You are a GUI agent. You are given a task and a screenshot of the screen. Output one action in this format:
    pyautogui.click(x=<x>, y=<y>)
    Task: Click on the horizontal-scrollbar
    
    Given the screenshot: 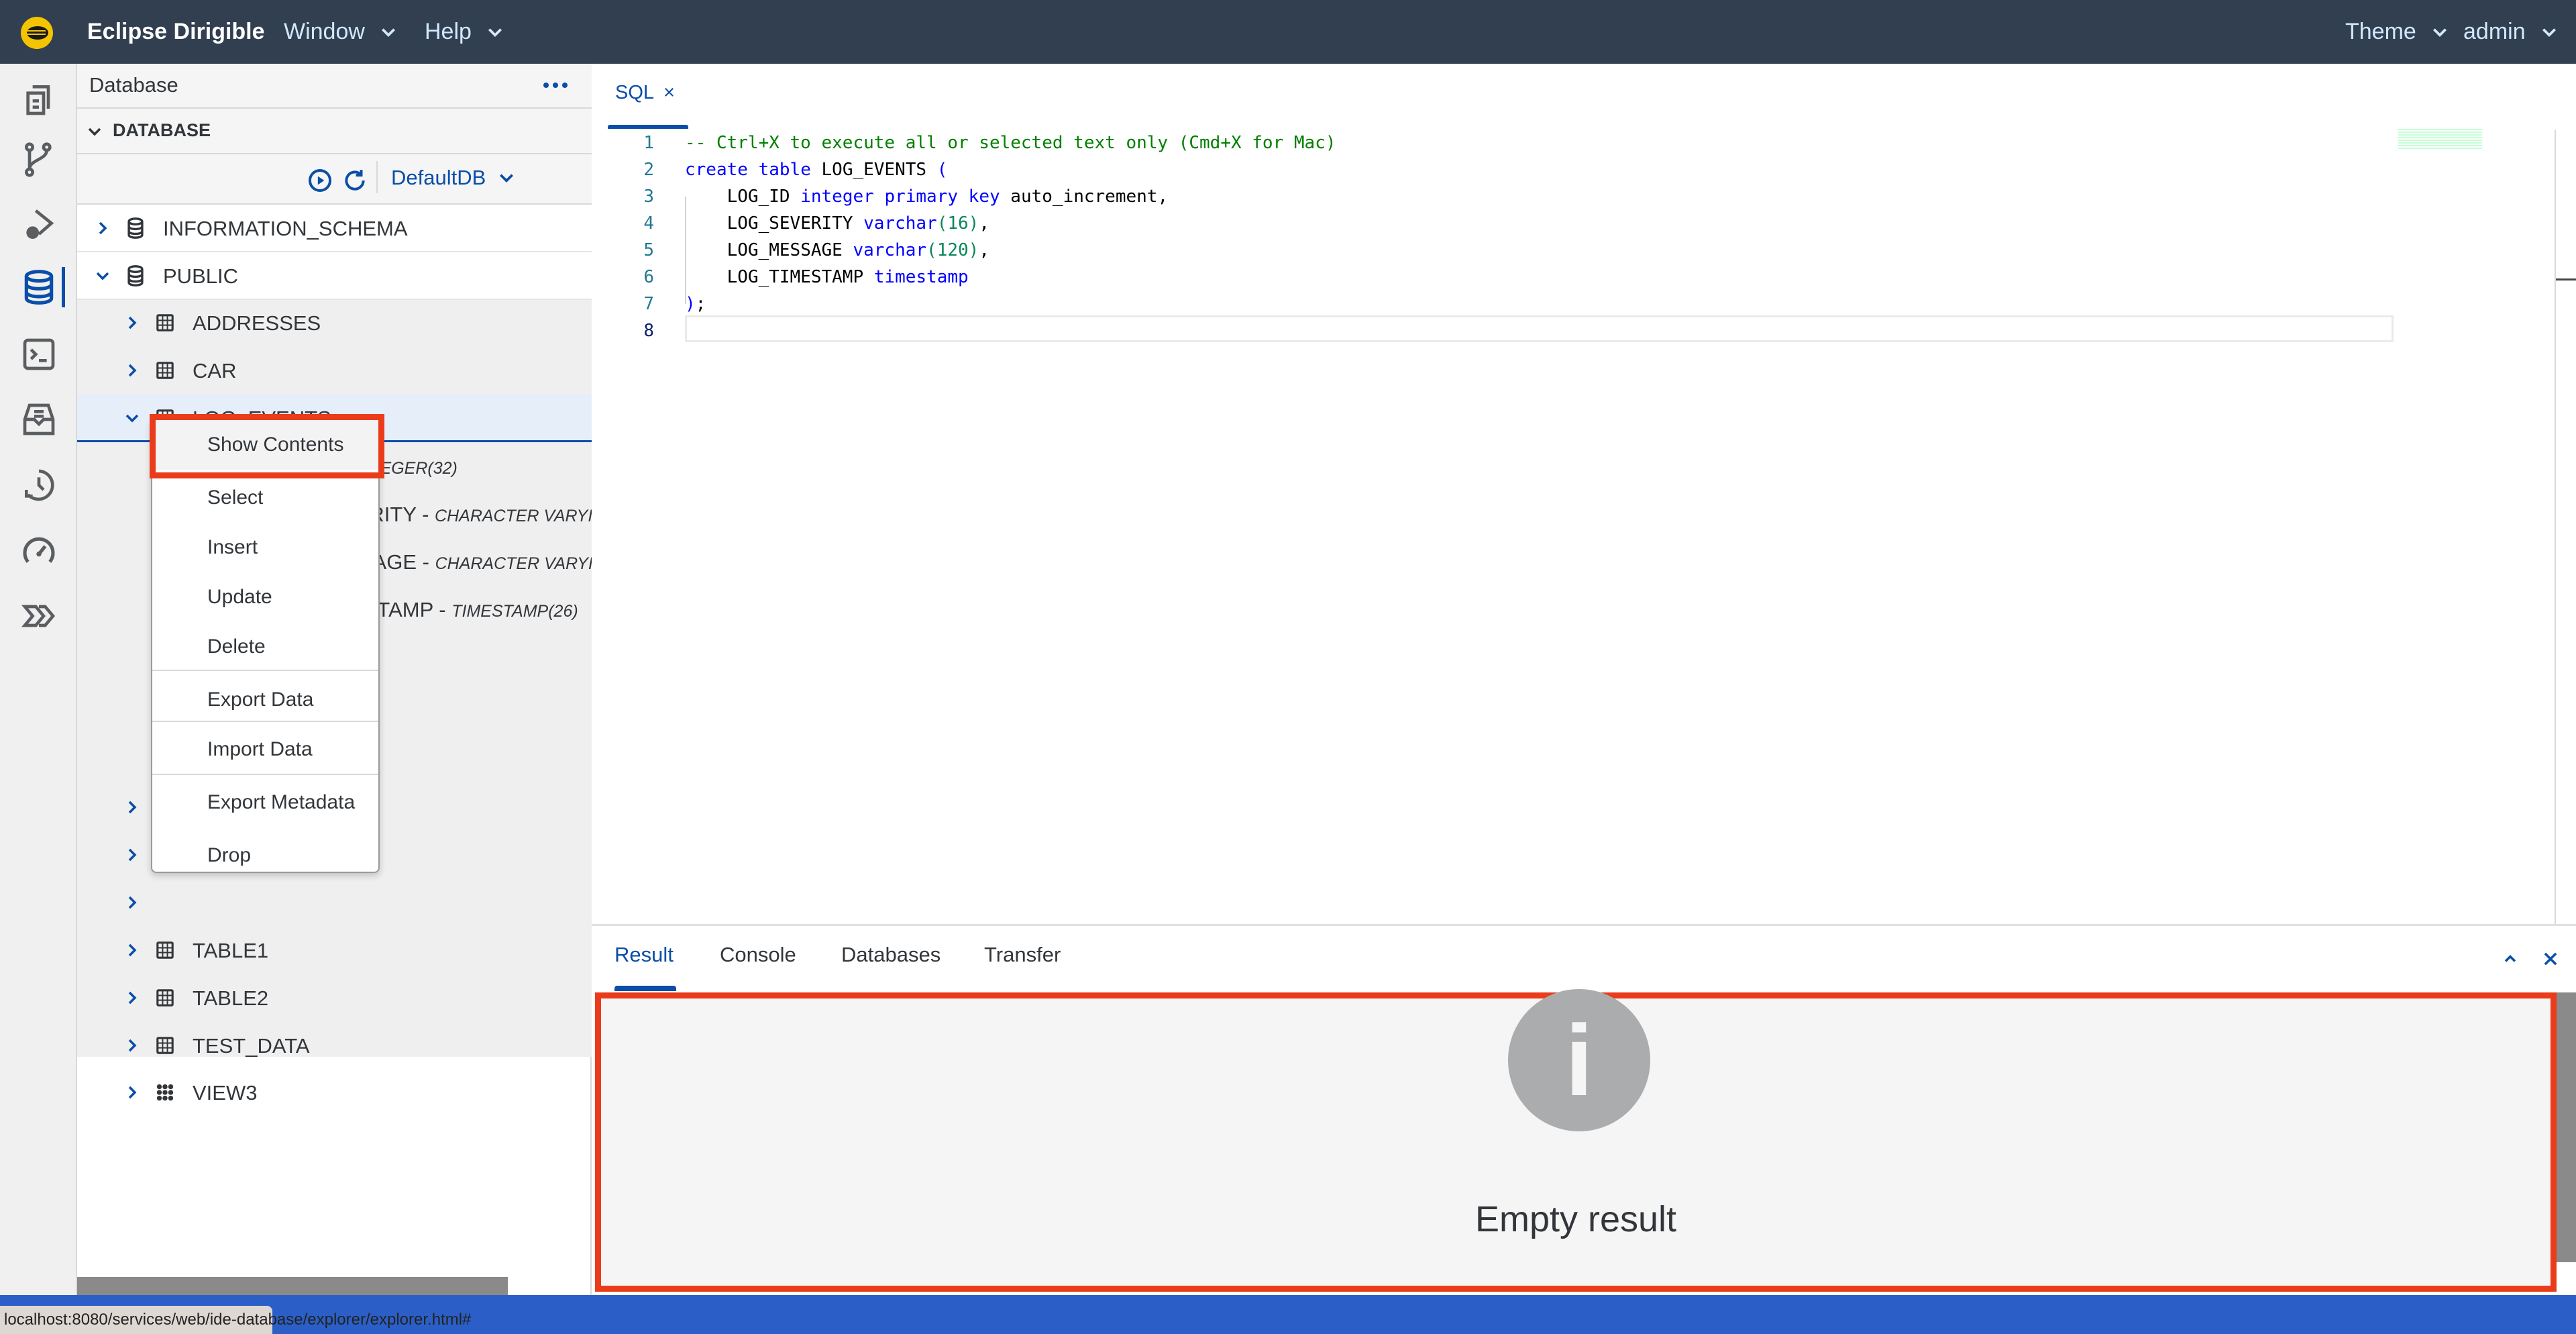 What is the action you would take?
    pyautogui.click(x=292, y=1286)
    